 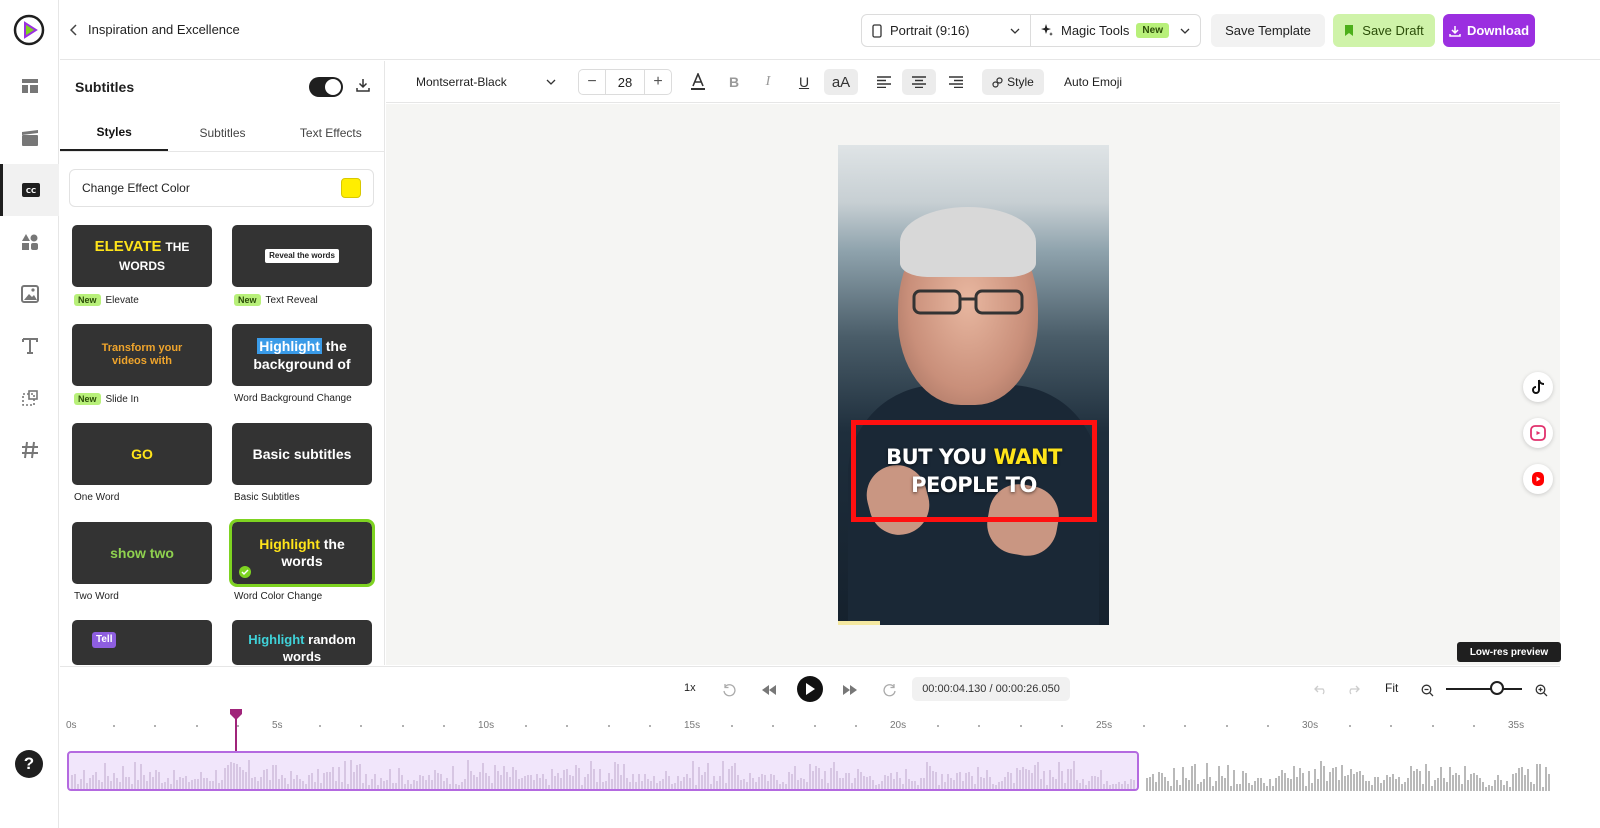 What do you see at coordinates (919, 82) in the screenshot?
I see `align-center-button` at bounding box center [919, 82].